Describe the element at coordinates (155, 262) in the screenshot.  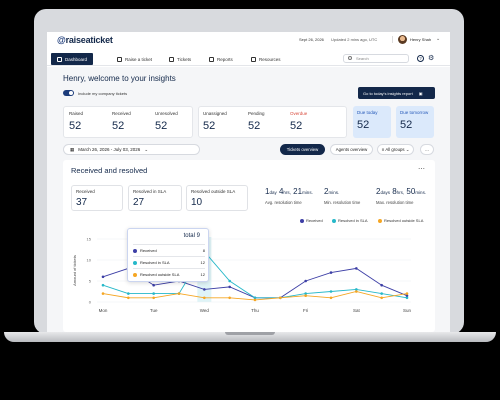
I see `tooltip-label: Resolved in SLA` at that location.